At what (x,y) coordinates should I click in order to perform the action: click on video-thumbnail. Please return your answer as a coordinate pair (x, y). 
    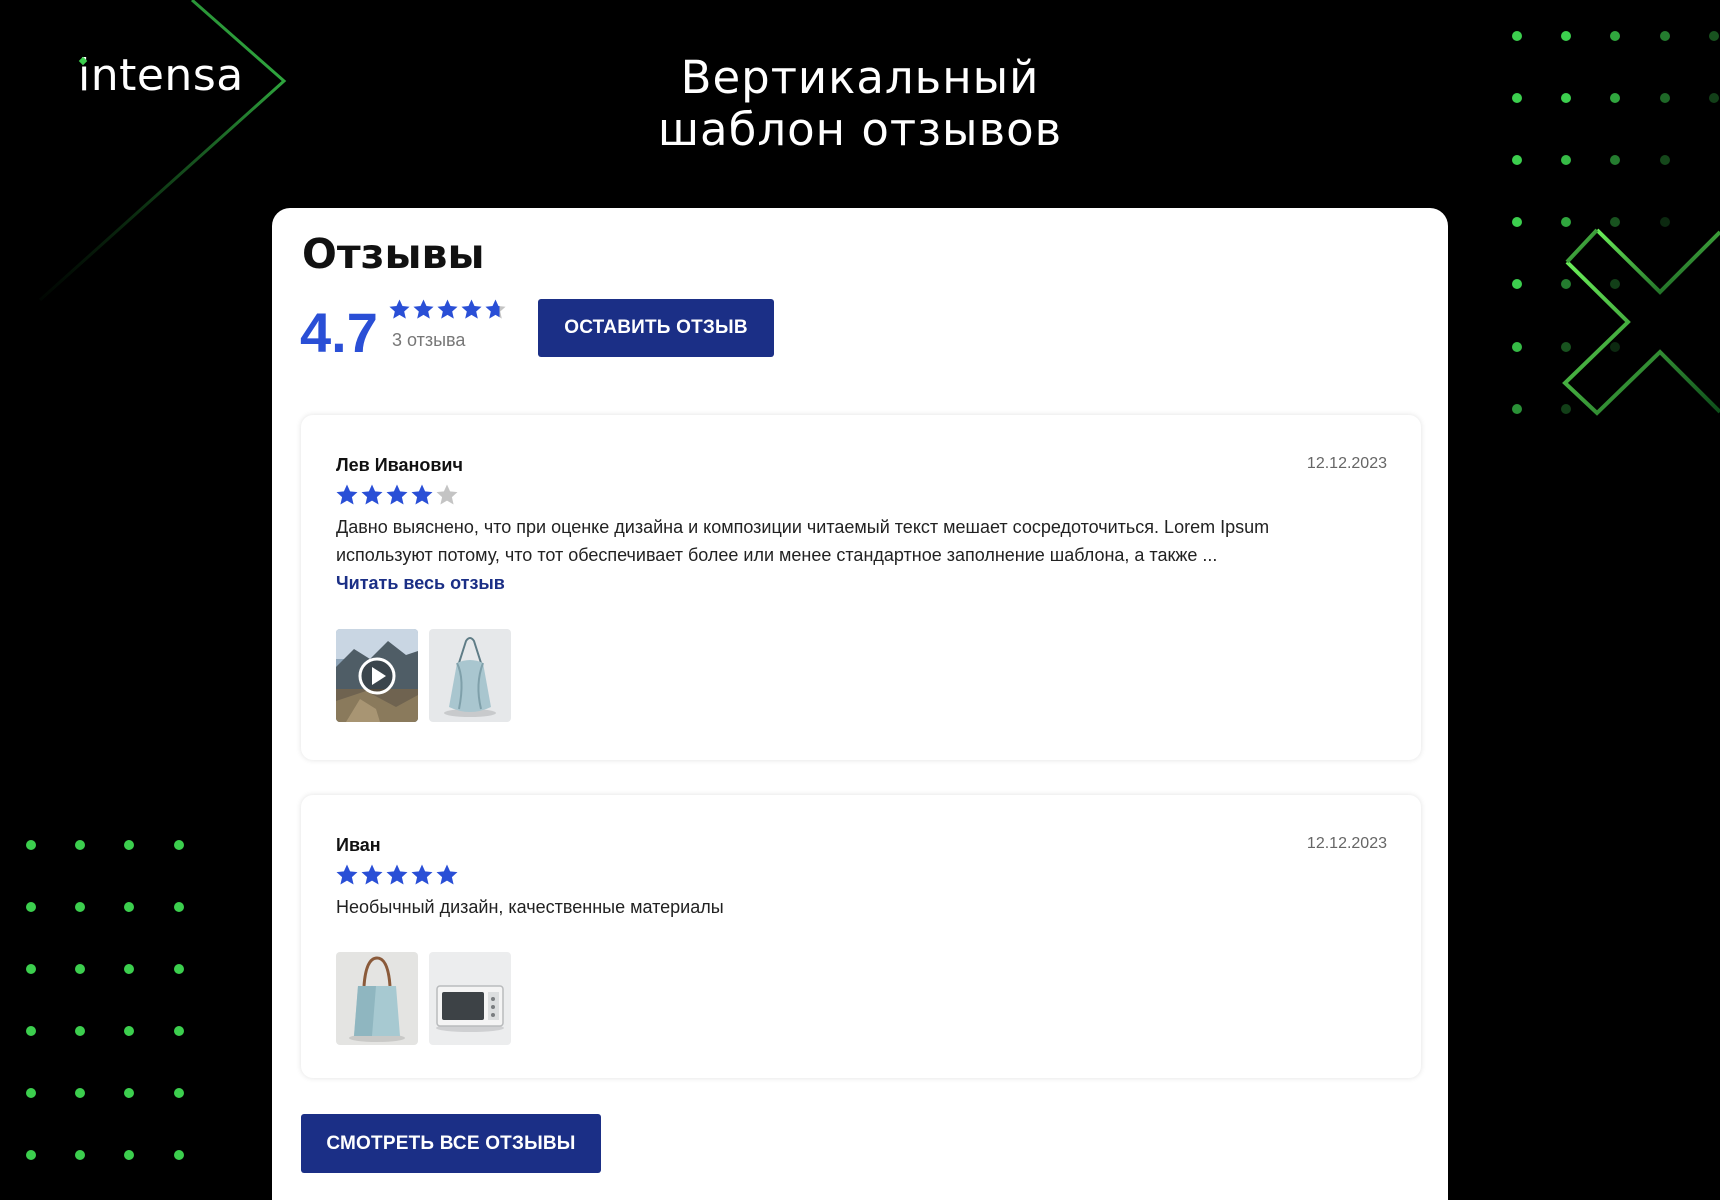
    Looking at the image, I should click on (377, 675).